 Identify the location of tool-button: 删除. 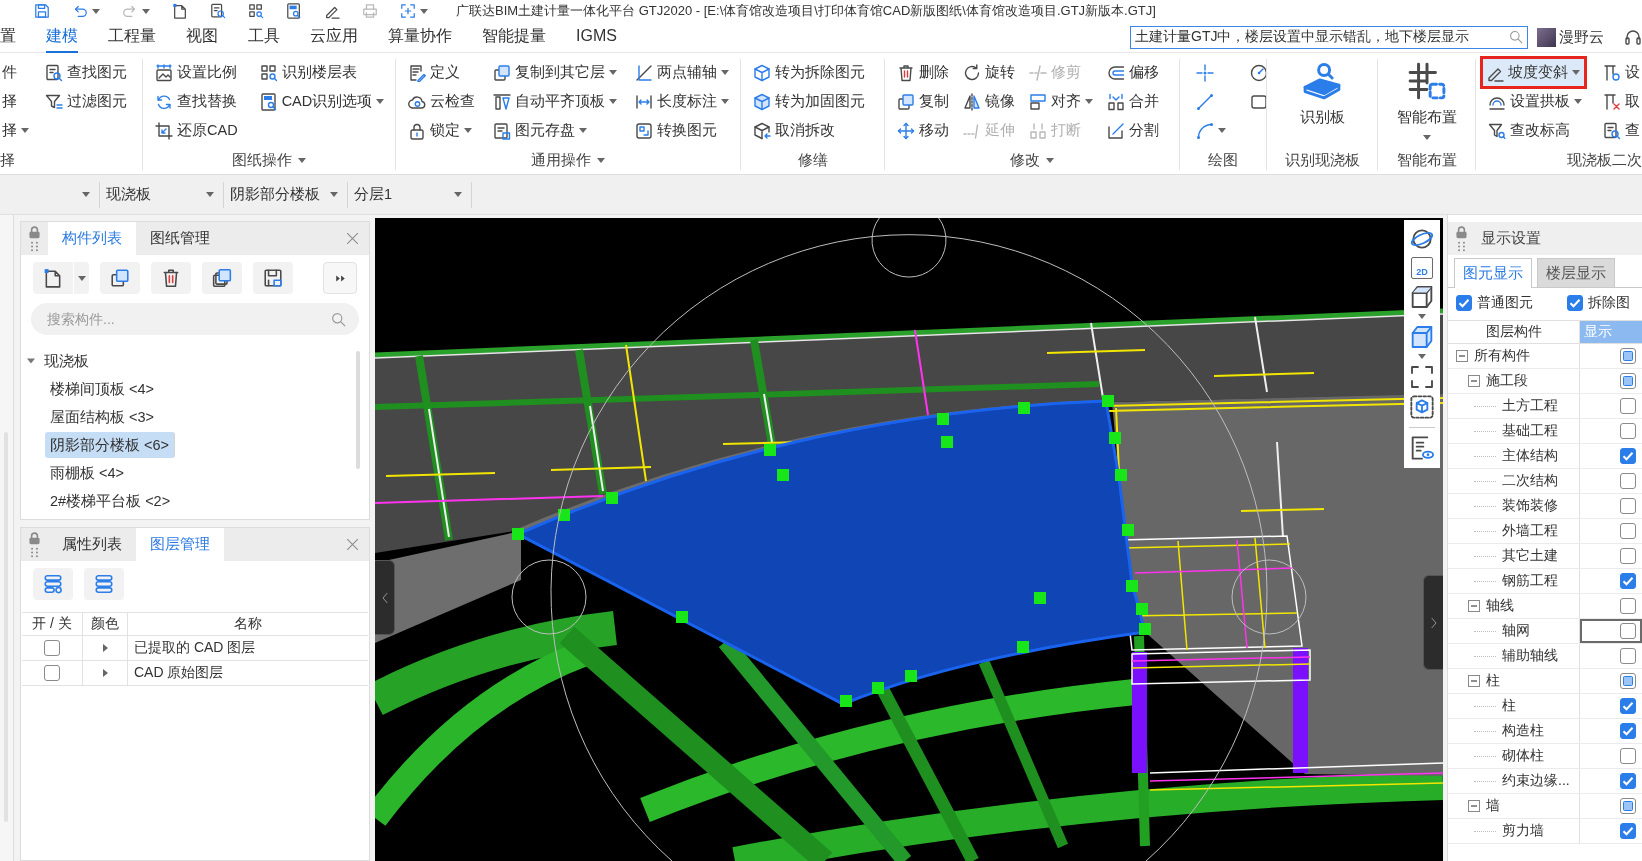
(923, 72).